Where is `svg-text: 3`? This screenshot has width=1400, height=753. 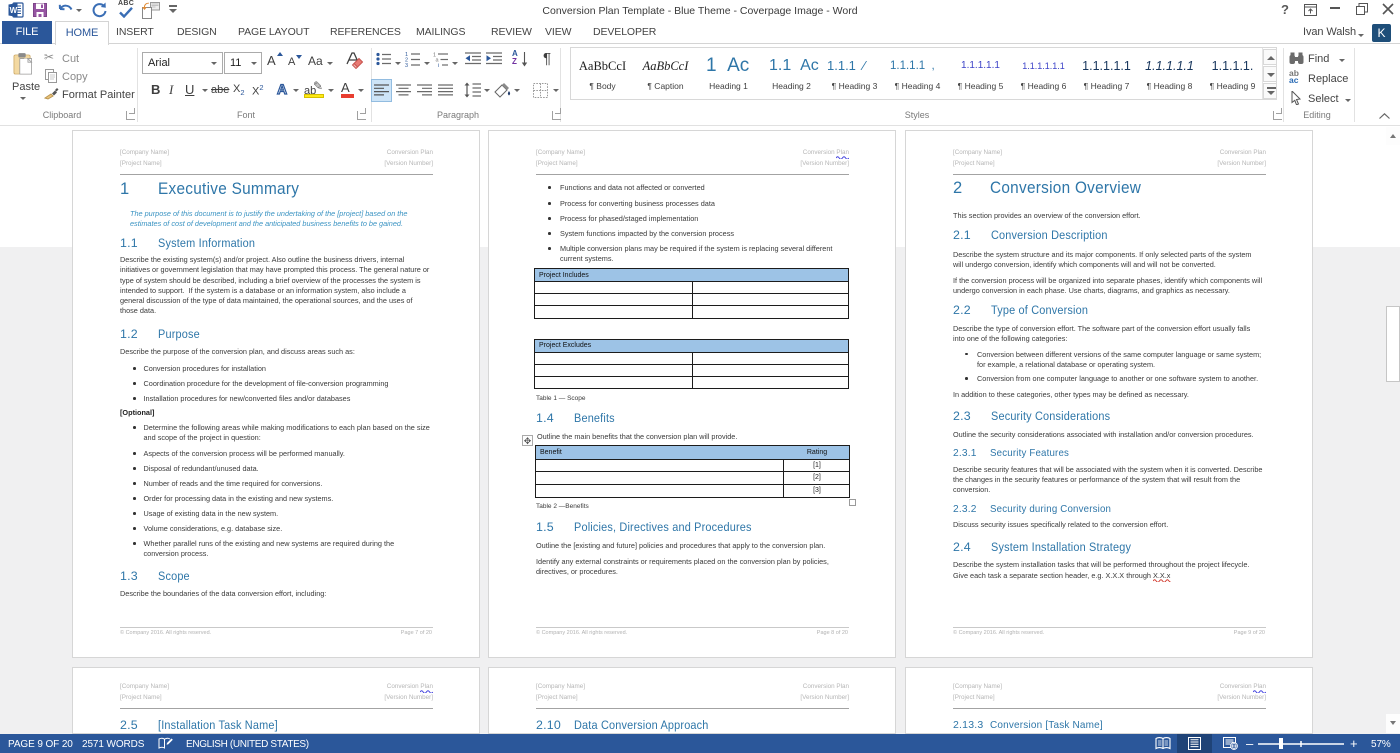
svg-text: 3 is located at coordinates (406, 65).